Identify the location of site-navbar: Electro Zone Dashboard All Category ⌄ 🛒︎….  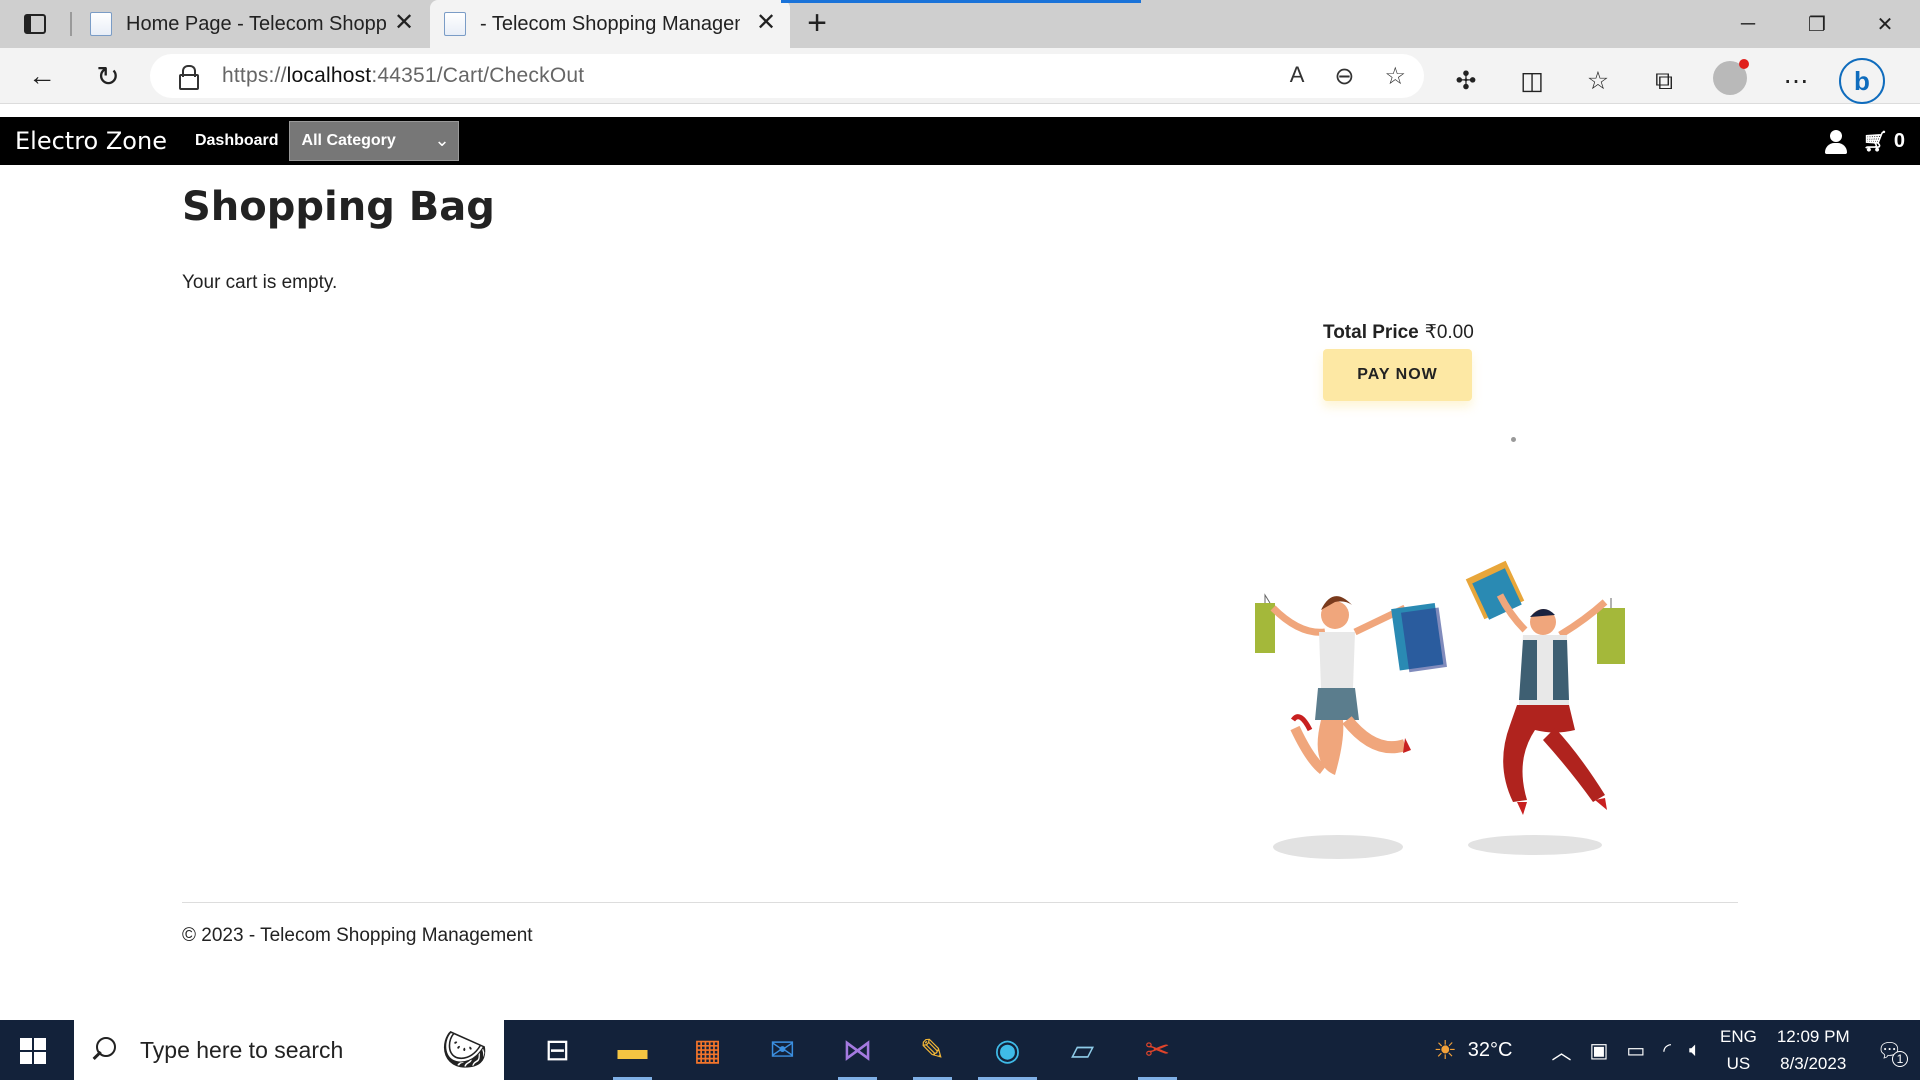
(960, 141).